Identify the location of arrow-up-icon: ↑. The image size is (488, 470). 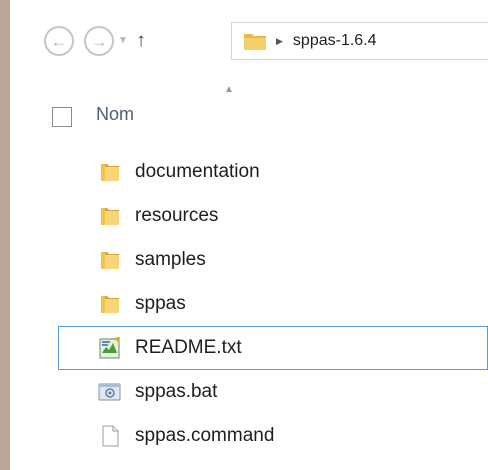
(141, 40).